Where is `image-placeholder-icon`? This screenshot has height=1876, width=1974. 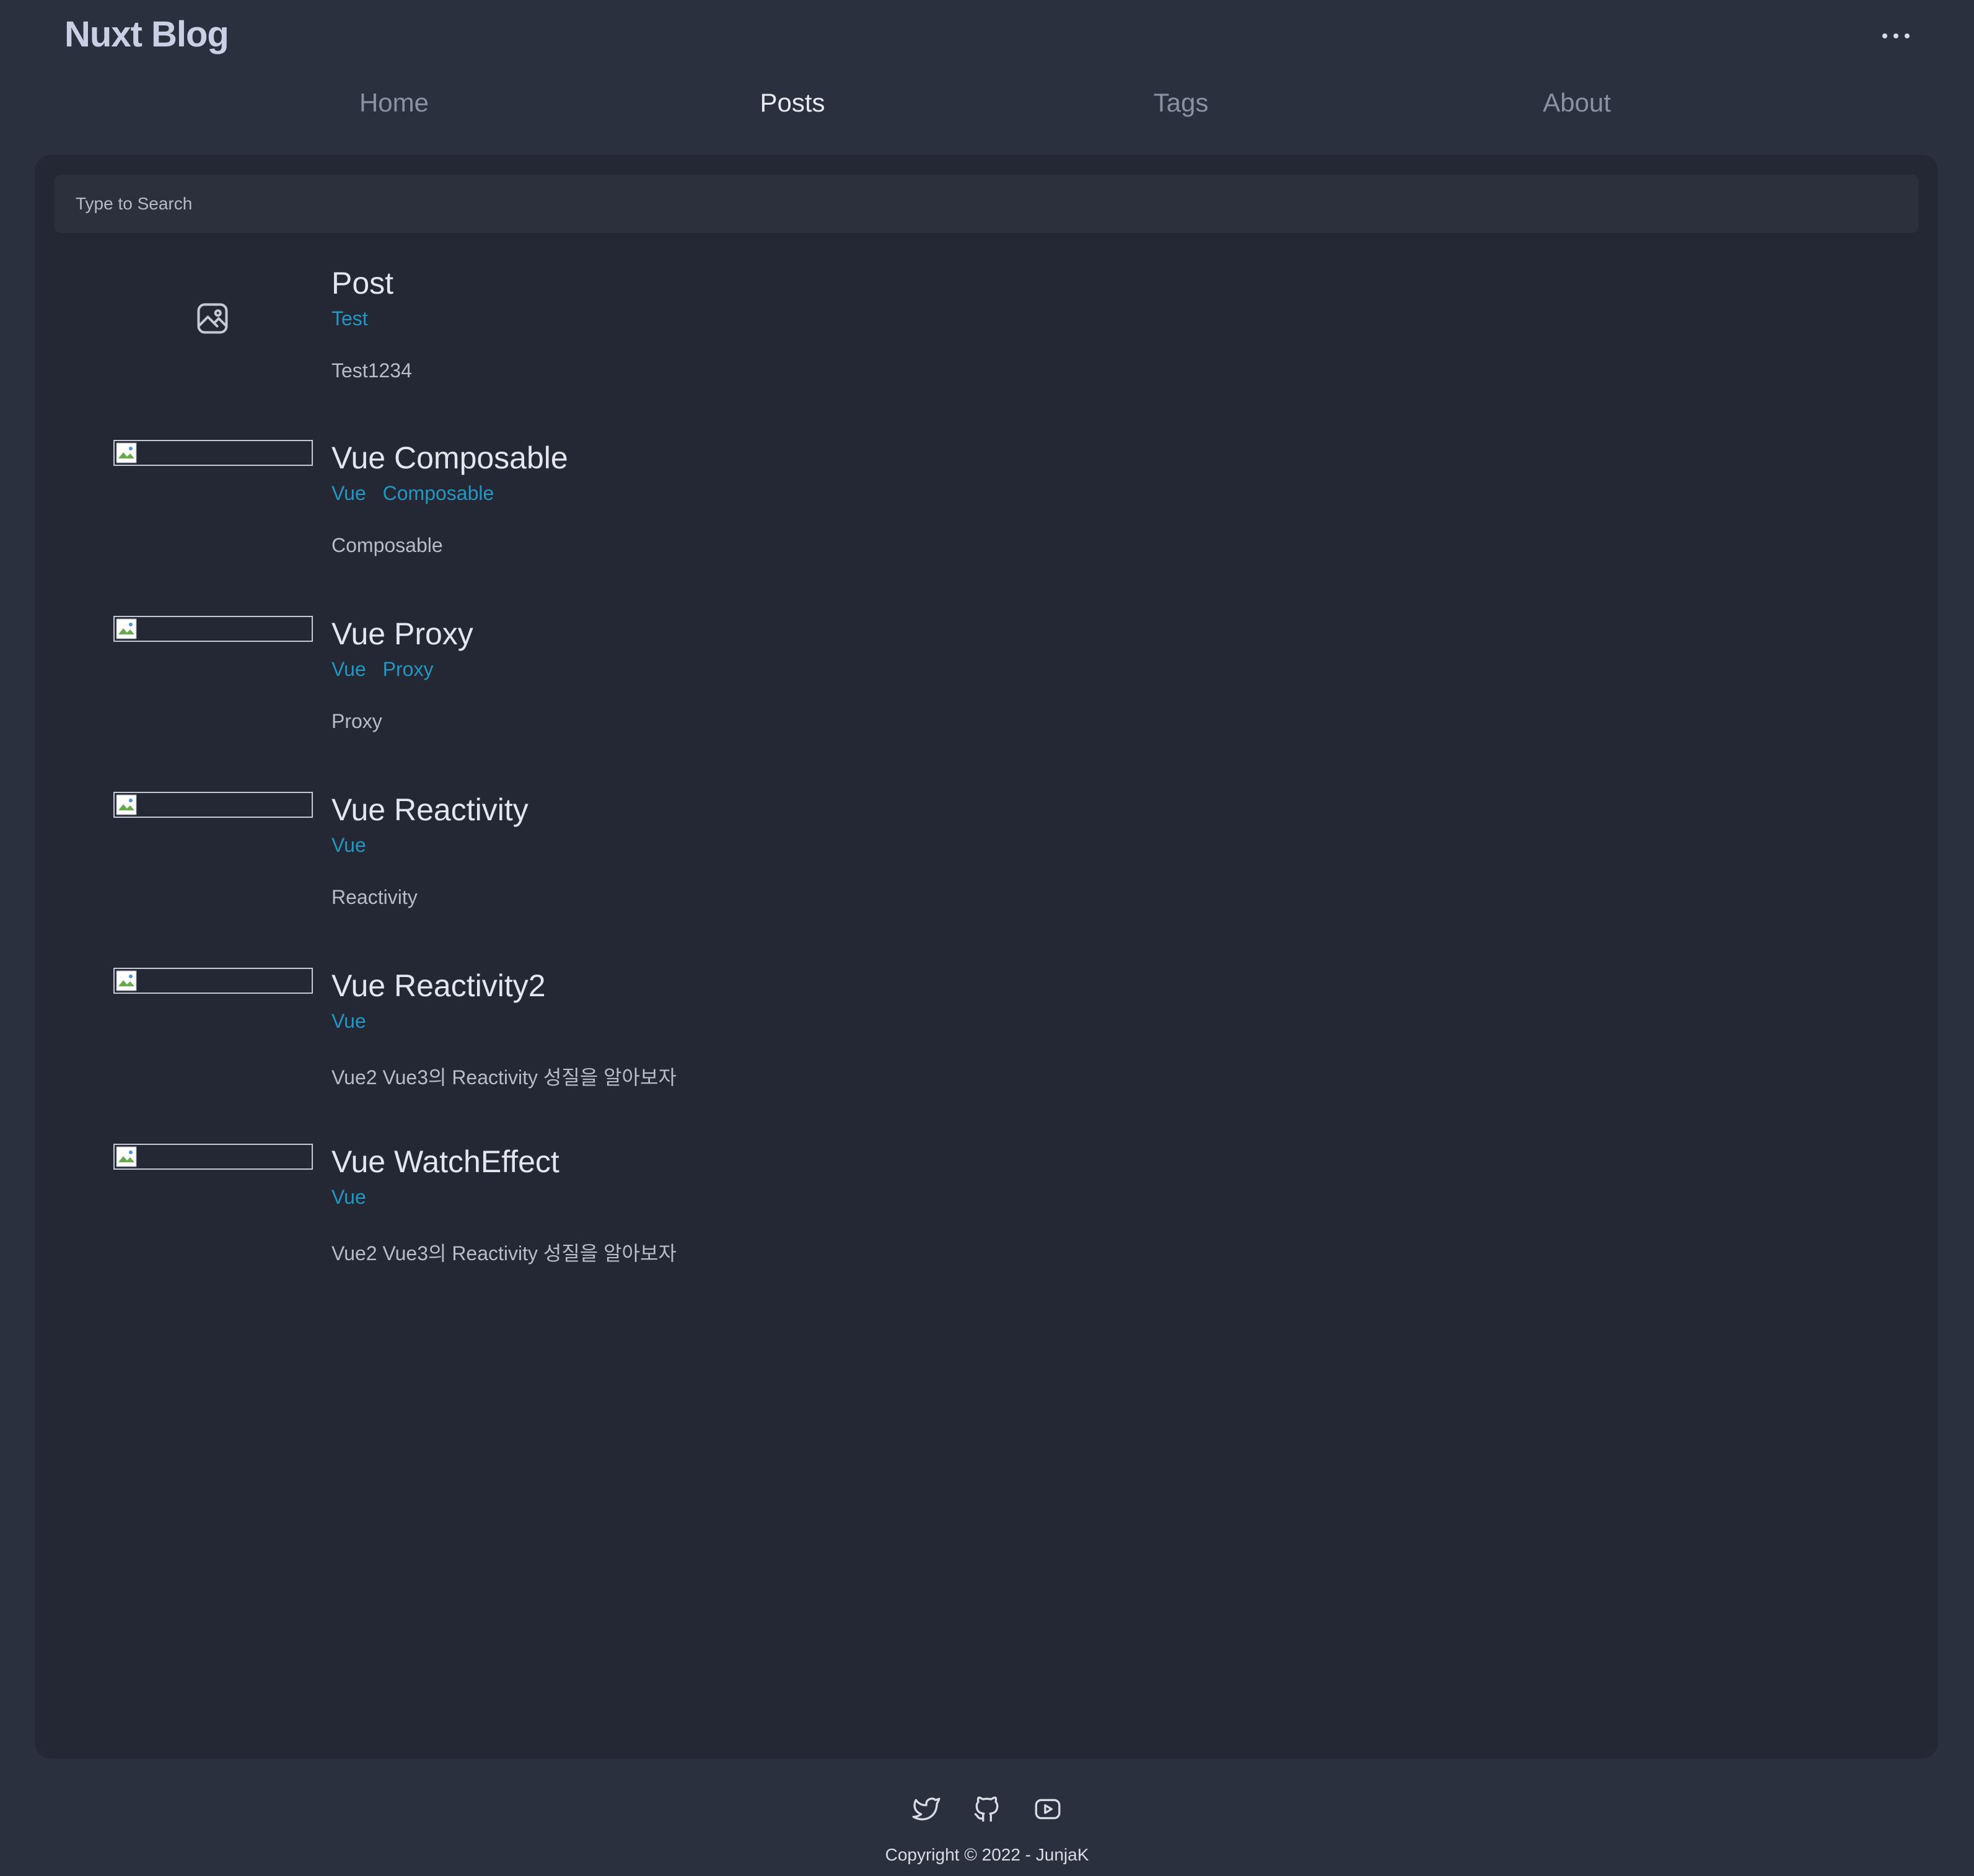
image-placeholder-icon is located at coordinates (212, 318).